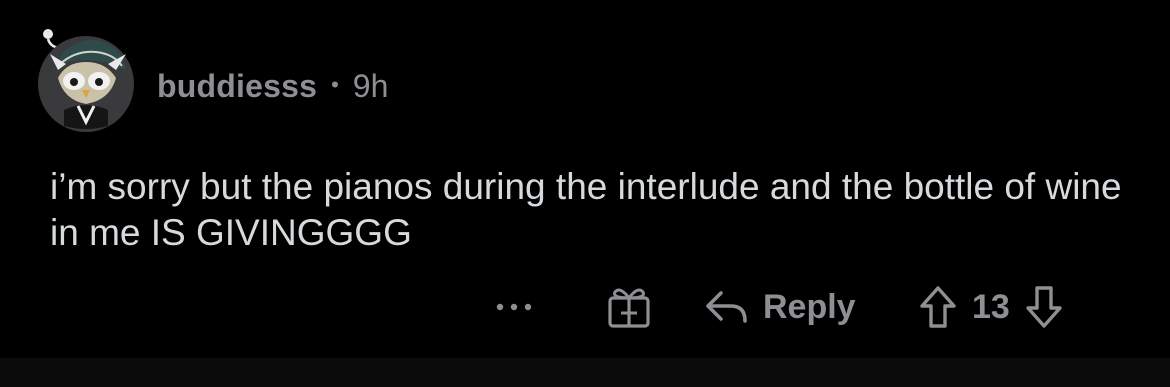  Describe the element at coordinates (585, 372) in the screenshot. I see `comment-divider` at that location.